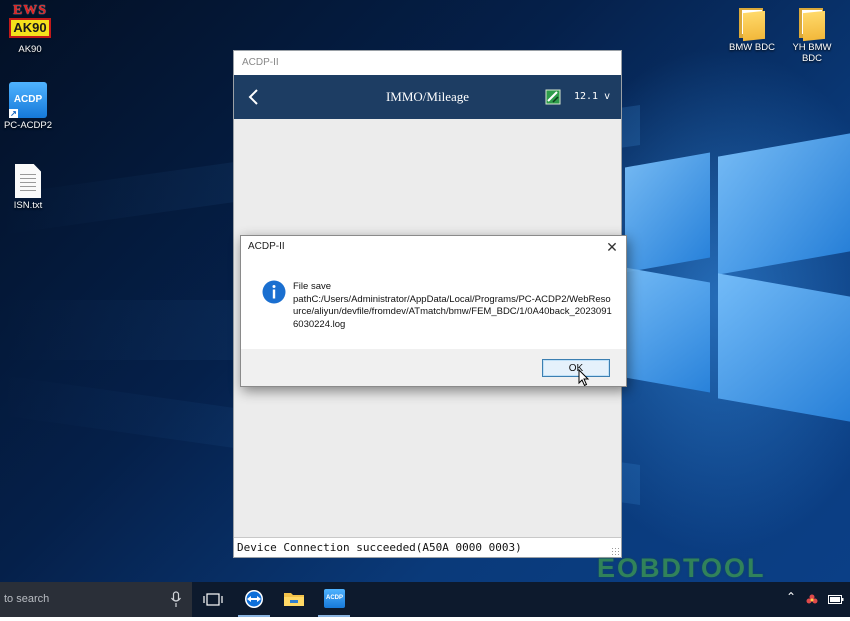 The height and width of the screenshot is (621, 850). Describe the element at coordinates (274, 292) in the screenshot. I see `info-icon` at that location.